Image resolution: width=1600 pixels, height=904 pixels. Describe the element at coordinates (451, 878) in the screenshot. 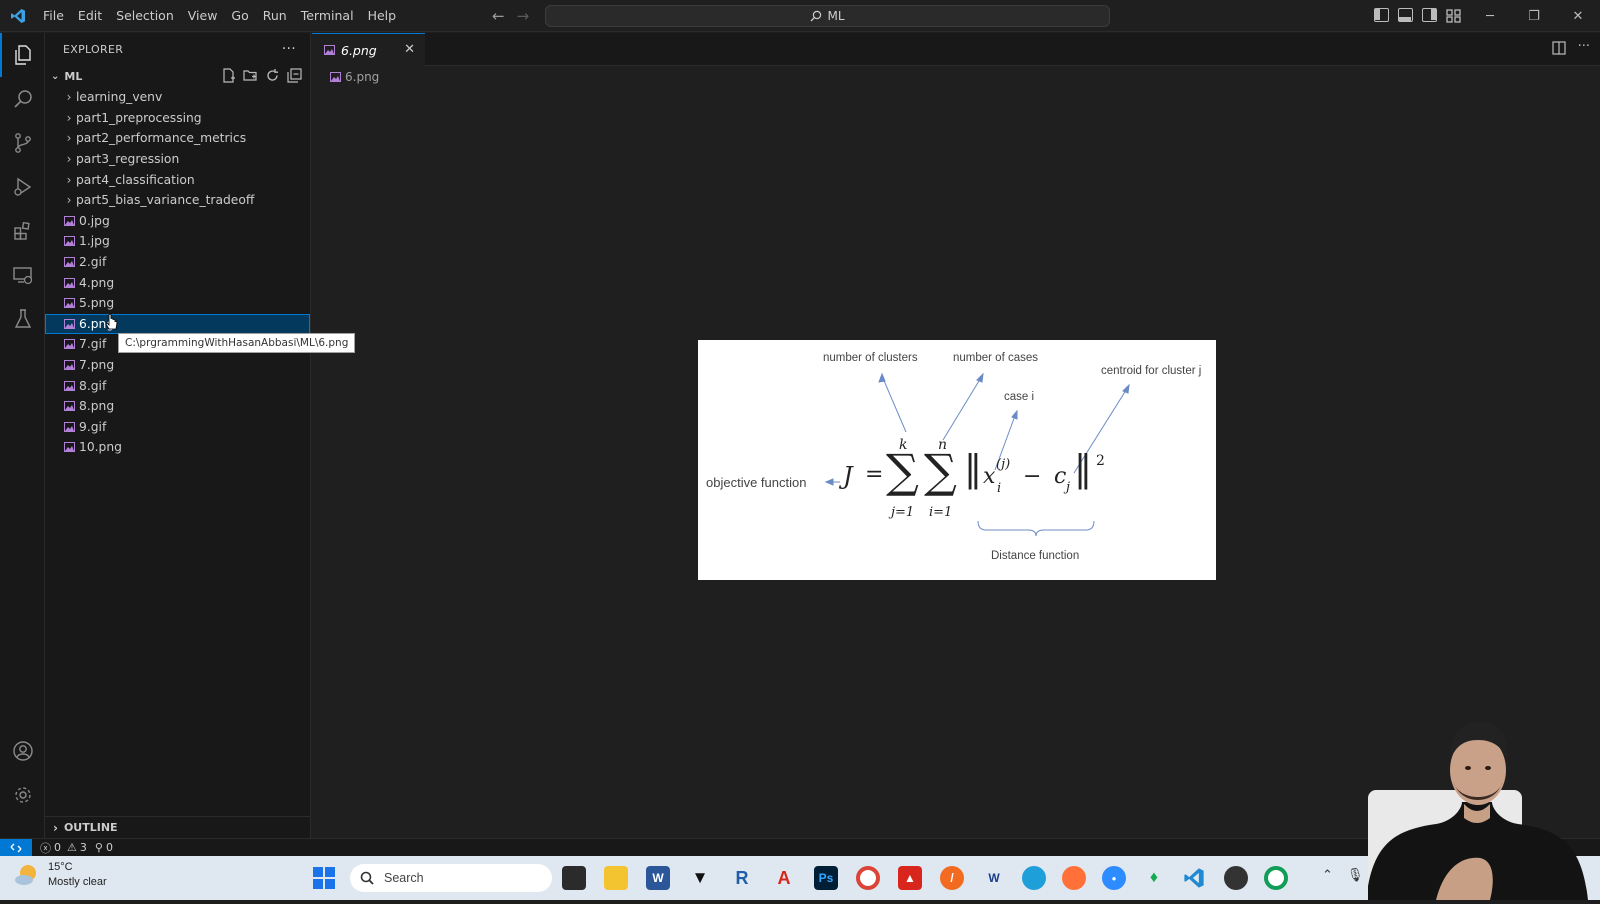

I see `taskbar-search: Search` at that location.